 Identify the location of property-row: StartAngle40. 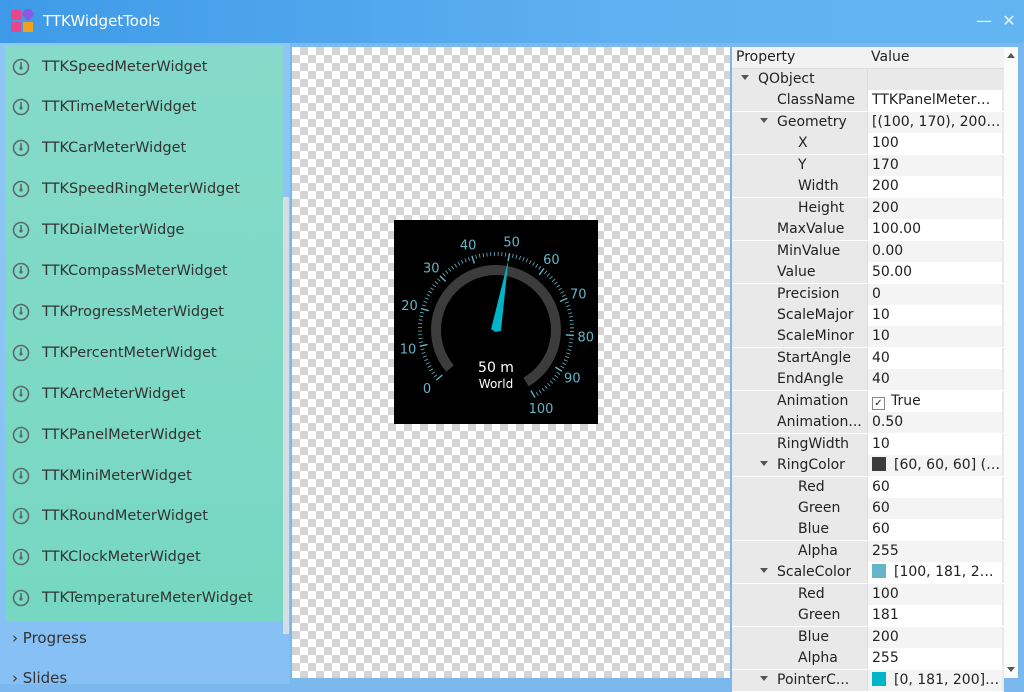
(868, 359).